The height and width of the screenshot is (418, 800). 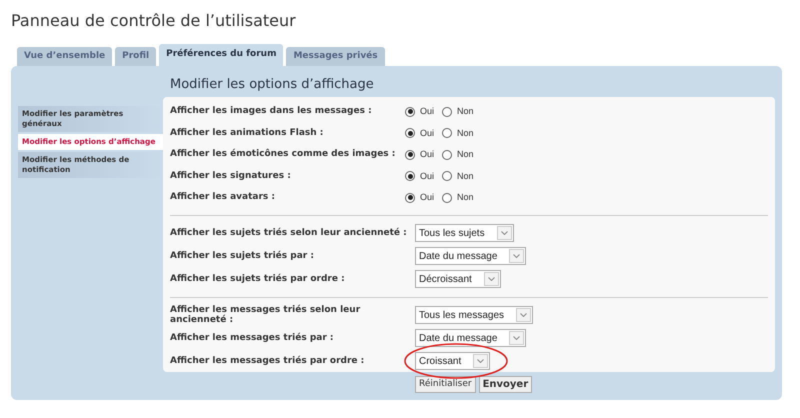 I want to click on option-label: Afficher les messages triés selon leur ancienneté :, so click(x=266, y=315).